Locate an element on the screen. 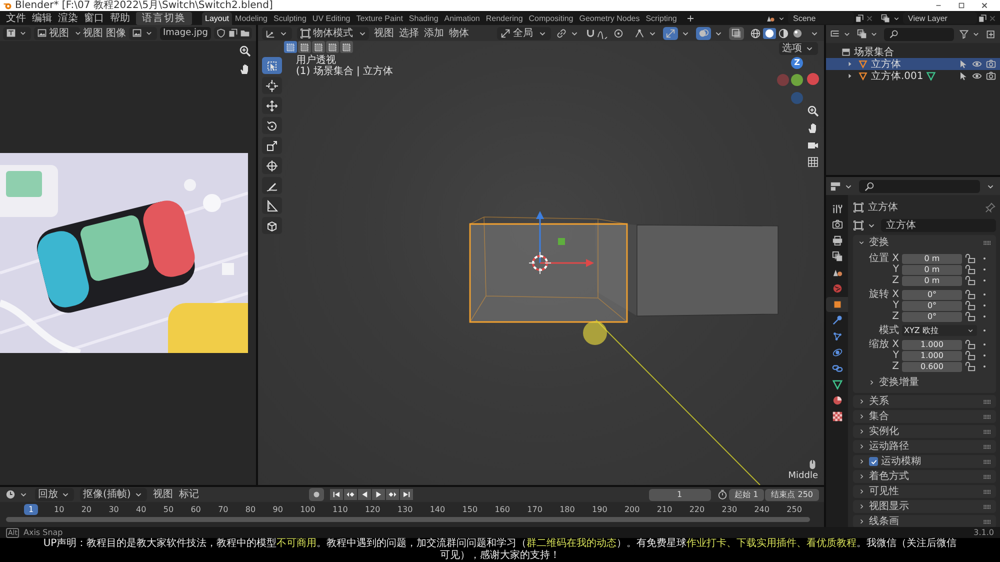 This screenshot has height=562, width=1000. workspace-tab: Geometry Nodes is located at coordinates (609, 18).